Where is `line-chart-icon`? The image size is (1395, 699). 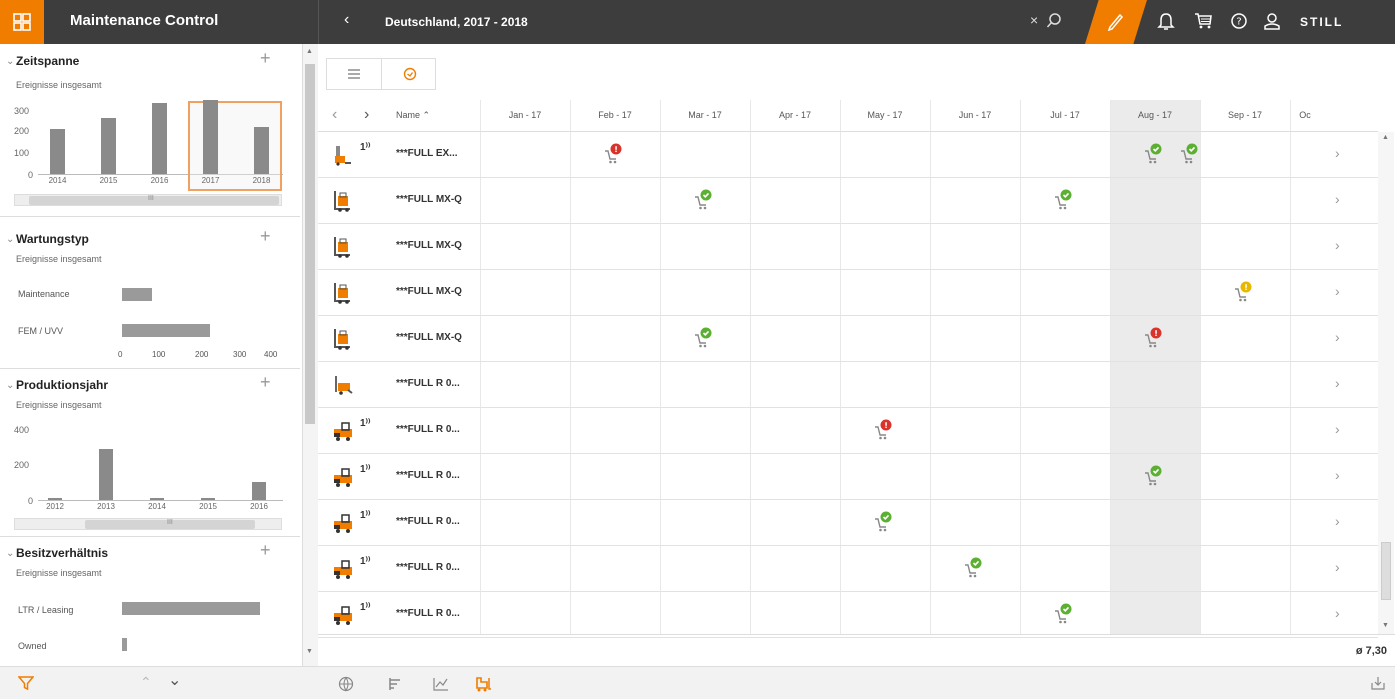
line-chart-icon is located at coordinates (441, 686).